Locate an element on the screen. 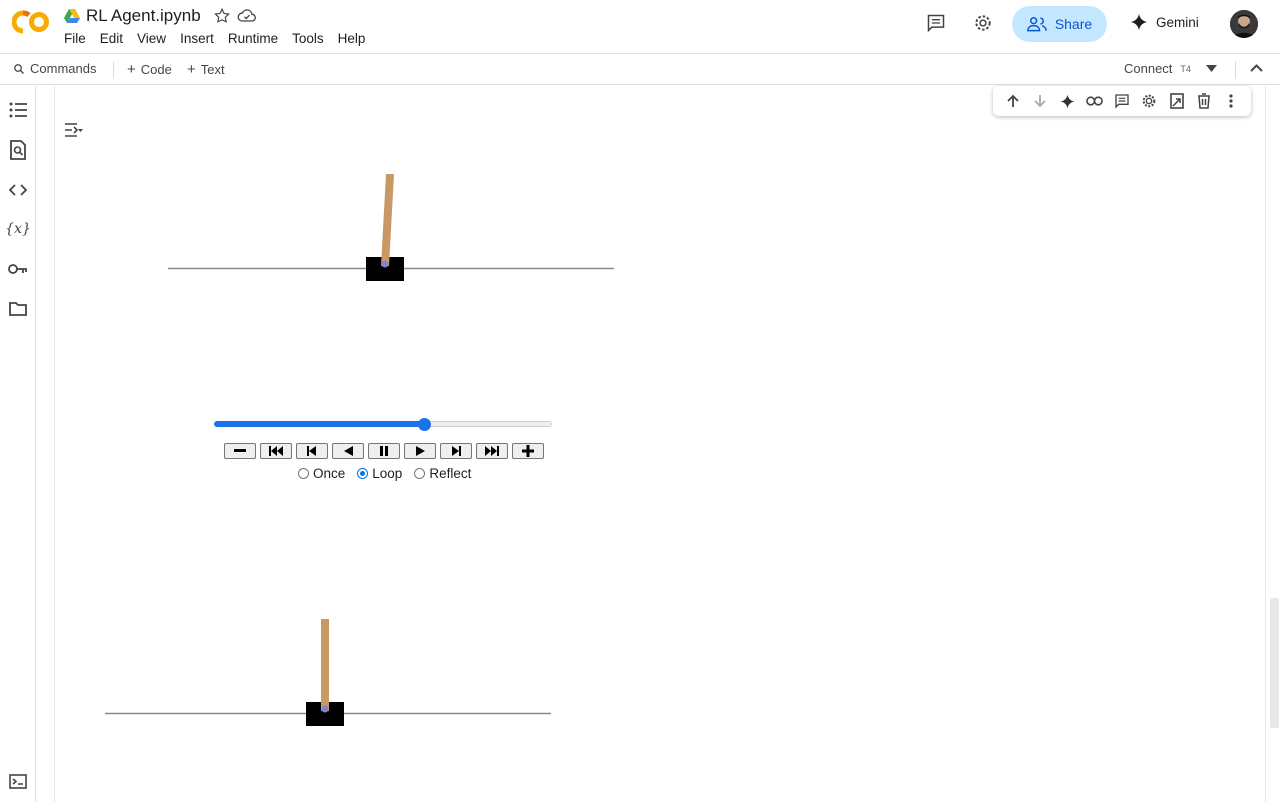  cell-toolbar is located at coordinates (1122, 101).